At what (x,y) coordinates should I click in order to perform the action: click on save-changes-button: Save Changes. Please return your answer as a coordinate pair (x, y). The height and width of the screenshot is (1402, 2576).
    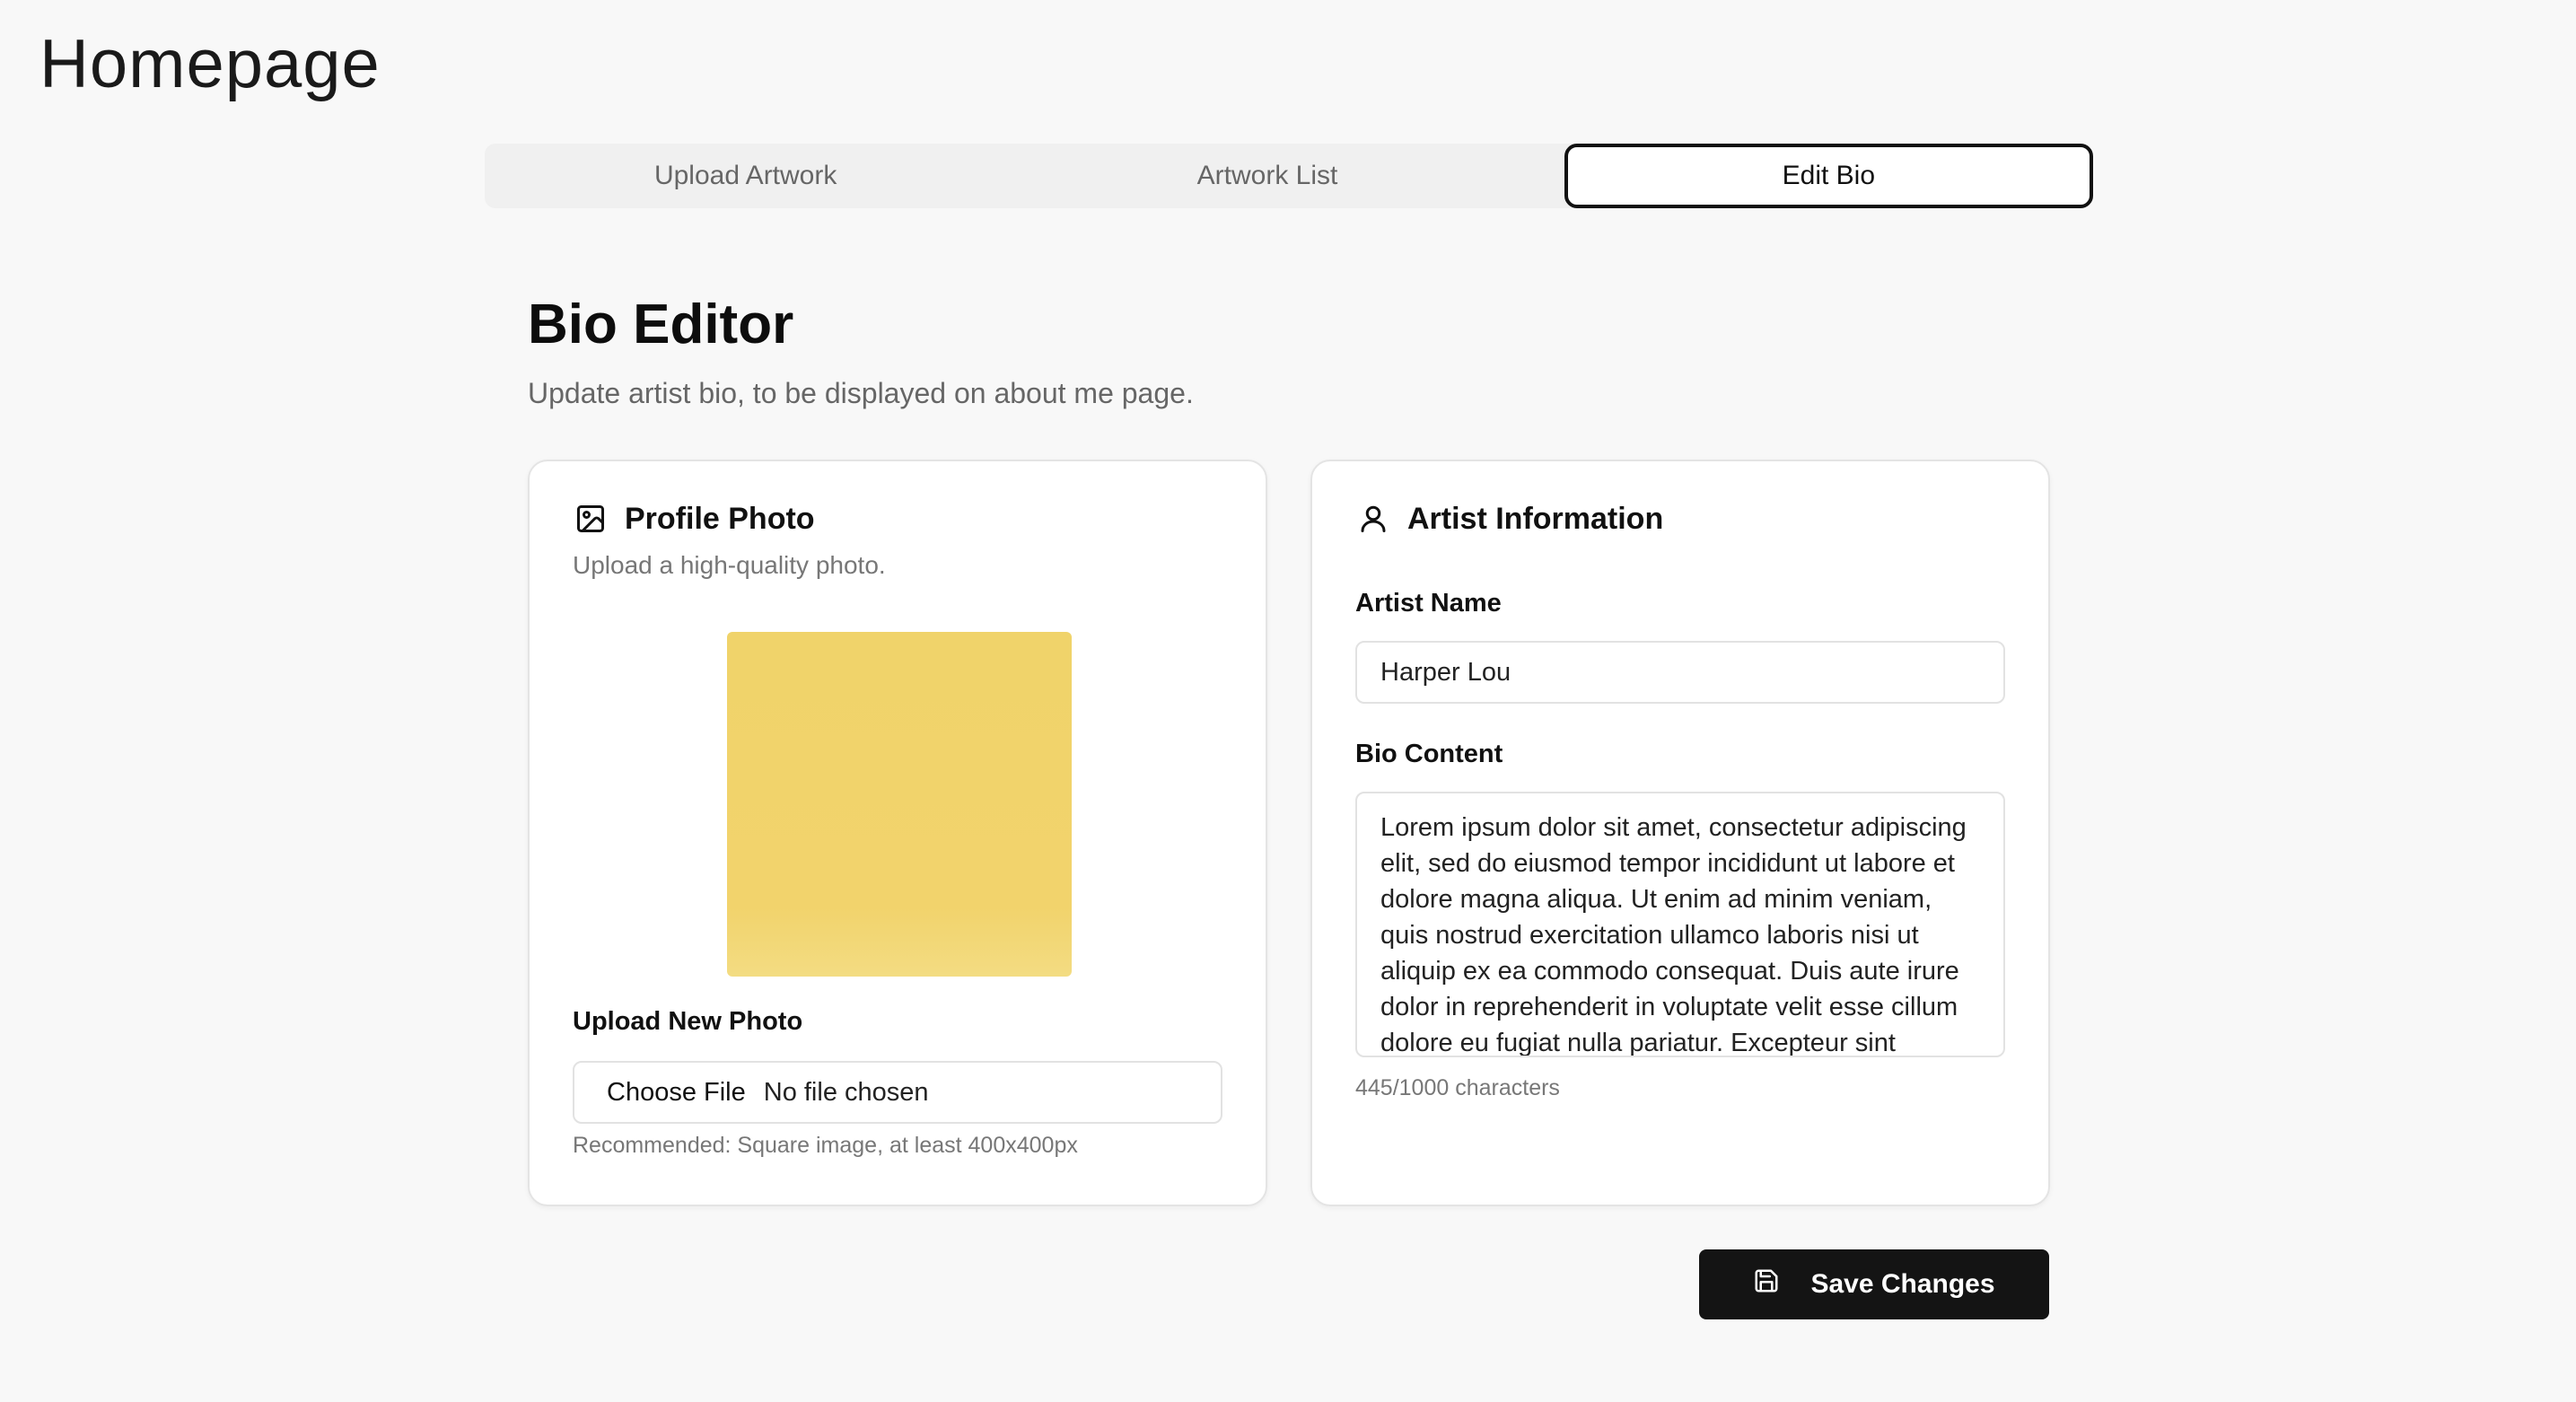
    Looking at the image, I should click on (1874, 1284).